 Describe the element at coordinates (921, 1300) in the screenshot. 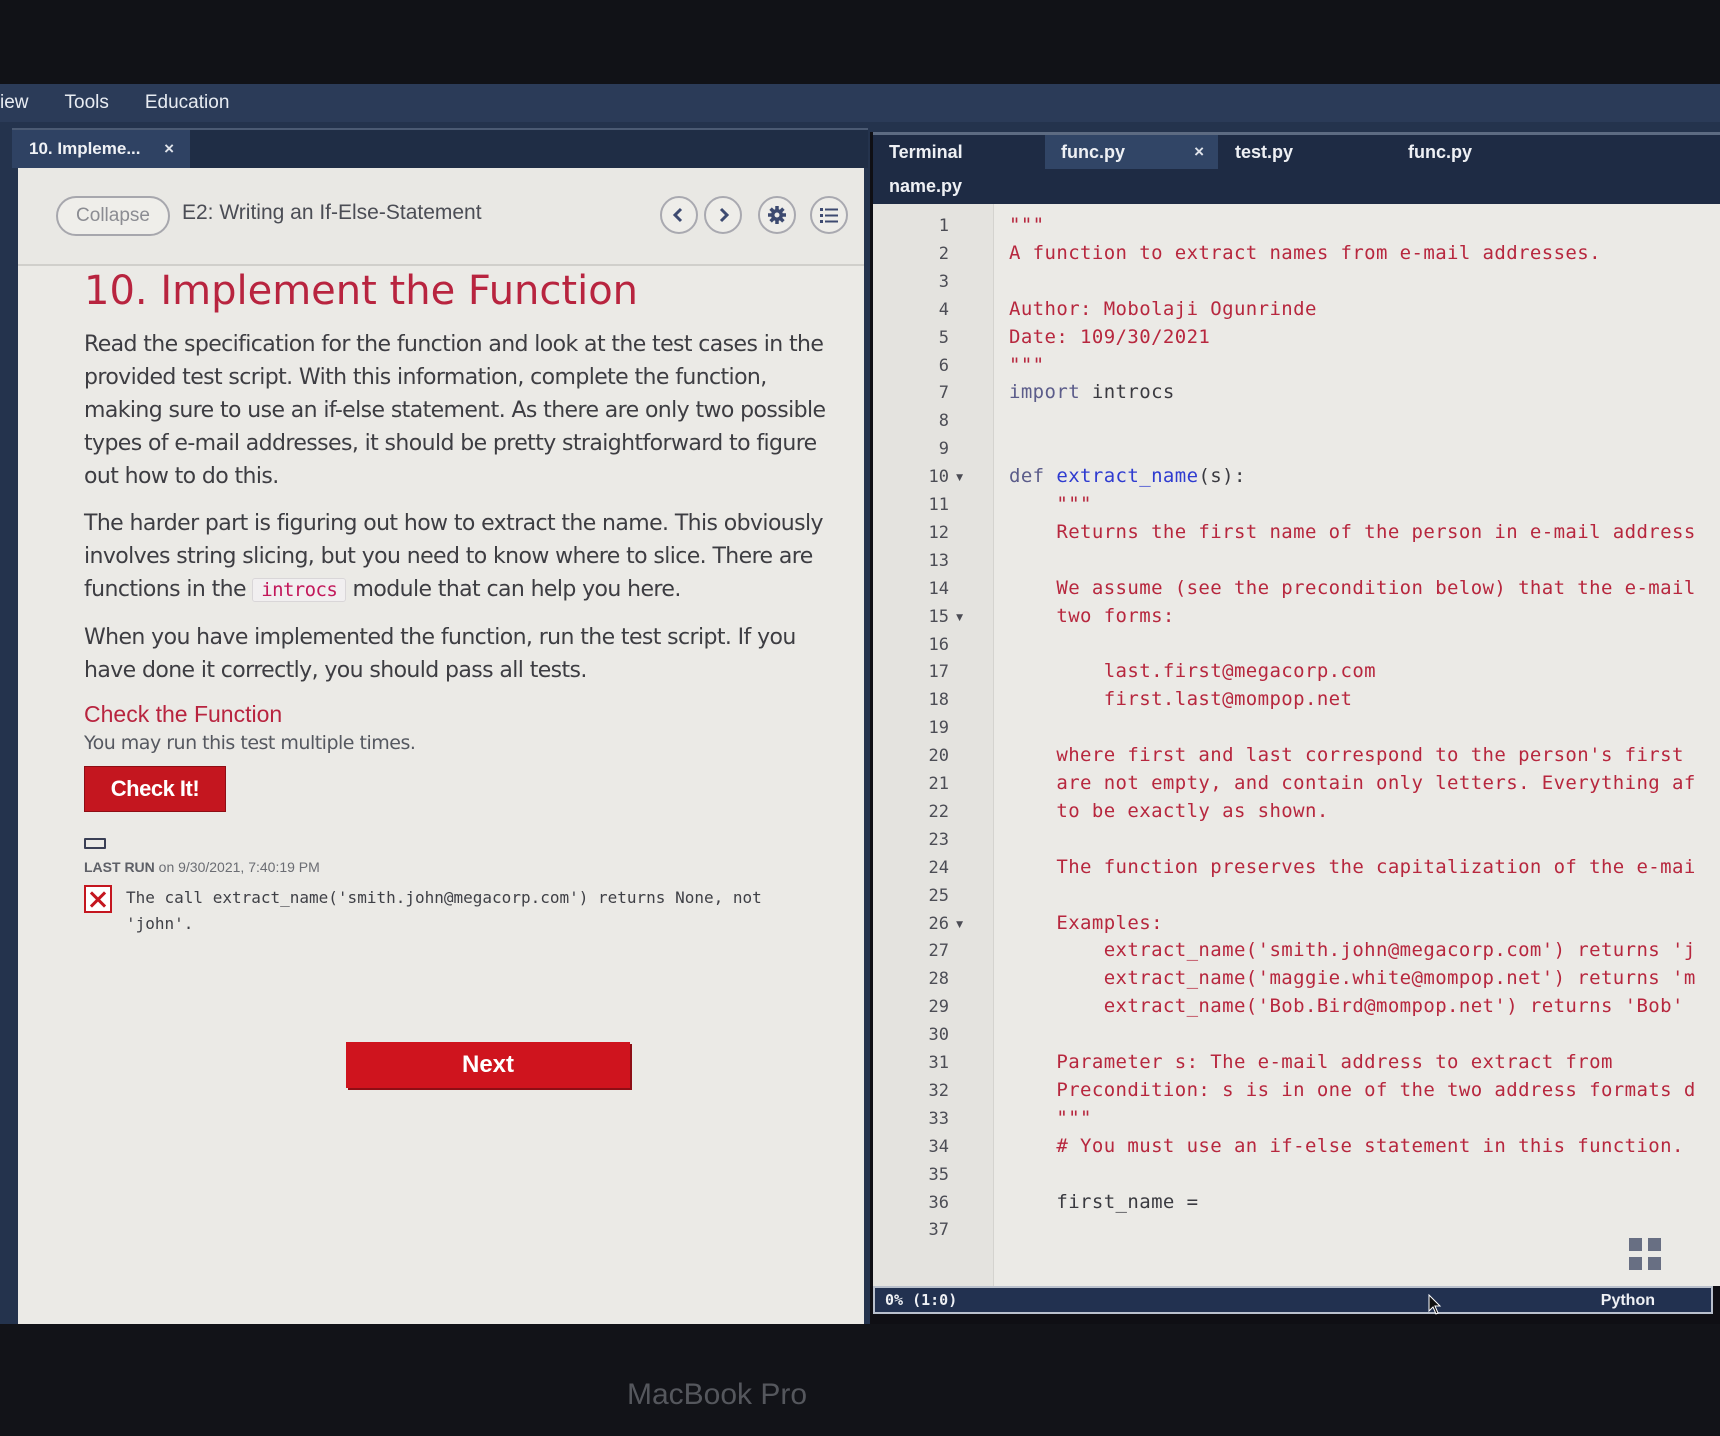

I see `cursor-position: 0% (1:0)` at that location.